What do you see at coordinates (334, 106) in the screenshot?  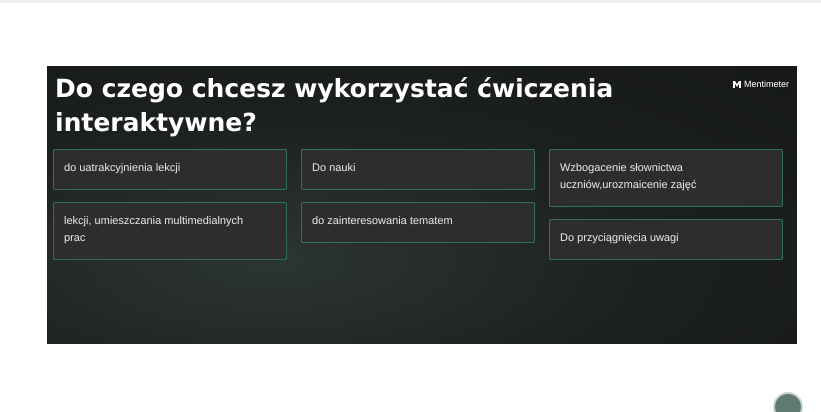 I see `slide-title: Do czego chcesz wykorzystać ćwiczenia interaktywne?` at bounding box center [334, 106].